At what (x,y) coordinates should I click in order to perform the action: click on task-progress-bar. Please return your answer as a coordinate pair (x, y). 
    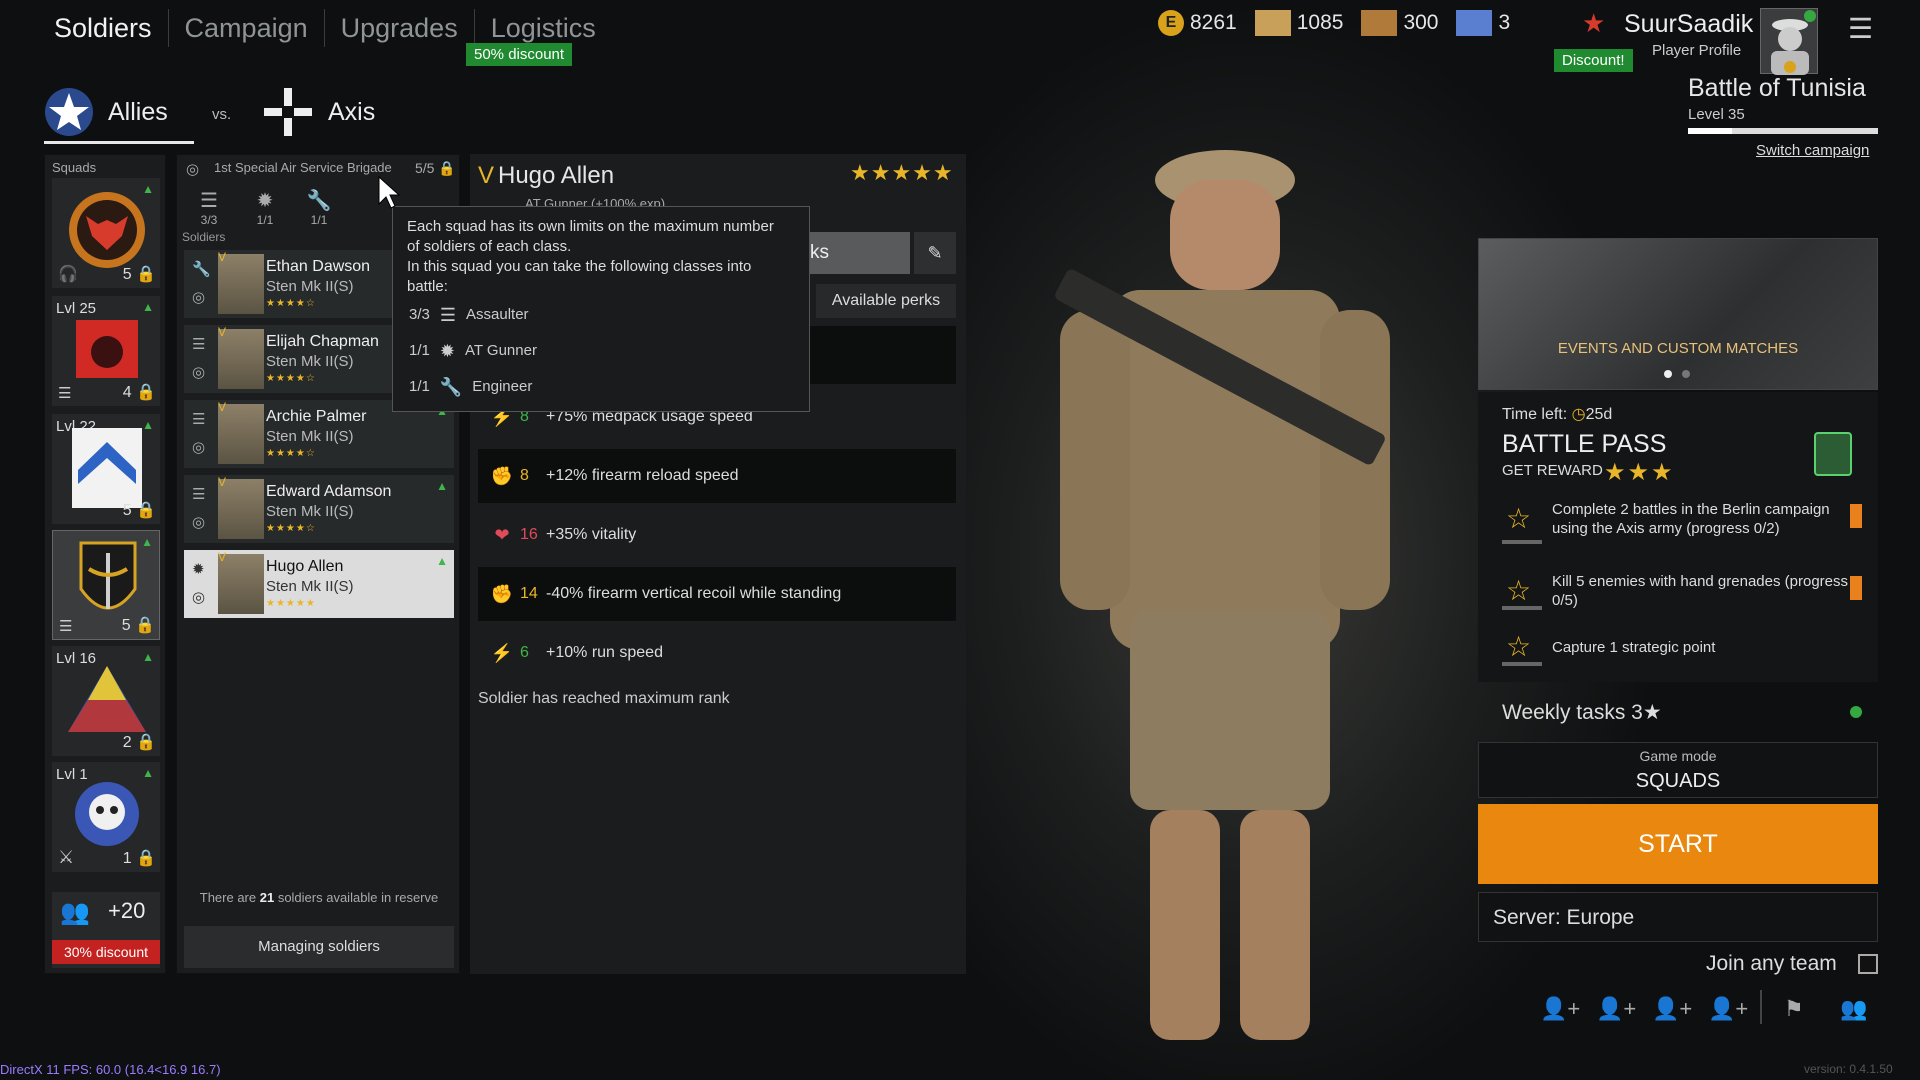
    Looking at the image, I should click on (1522, 542).